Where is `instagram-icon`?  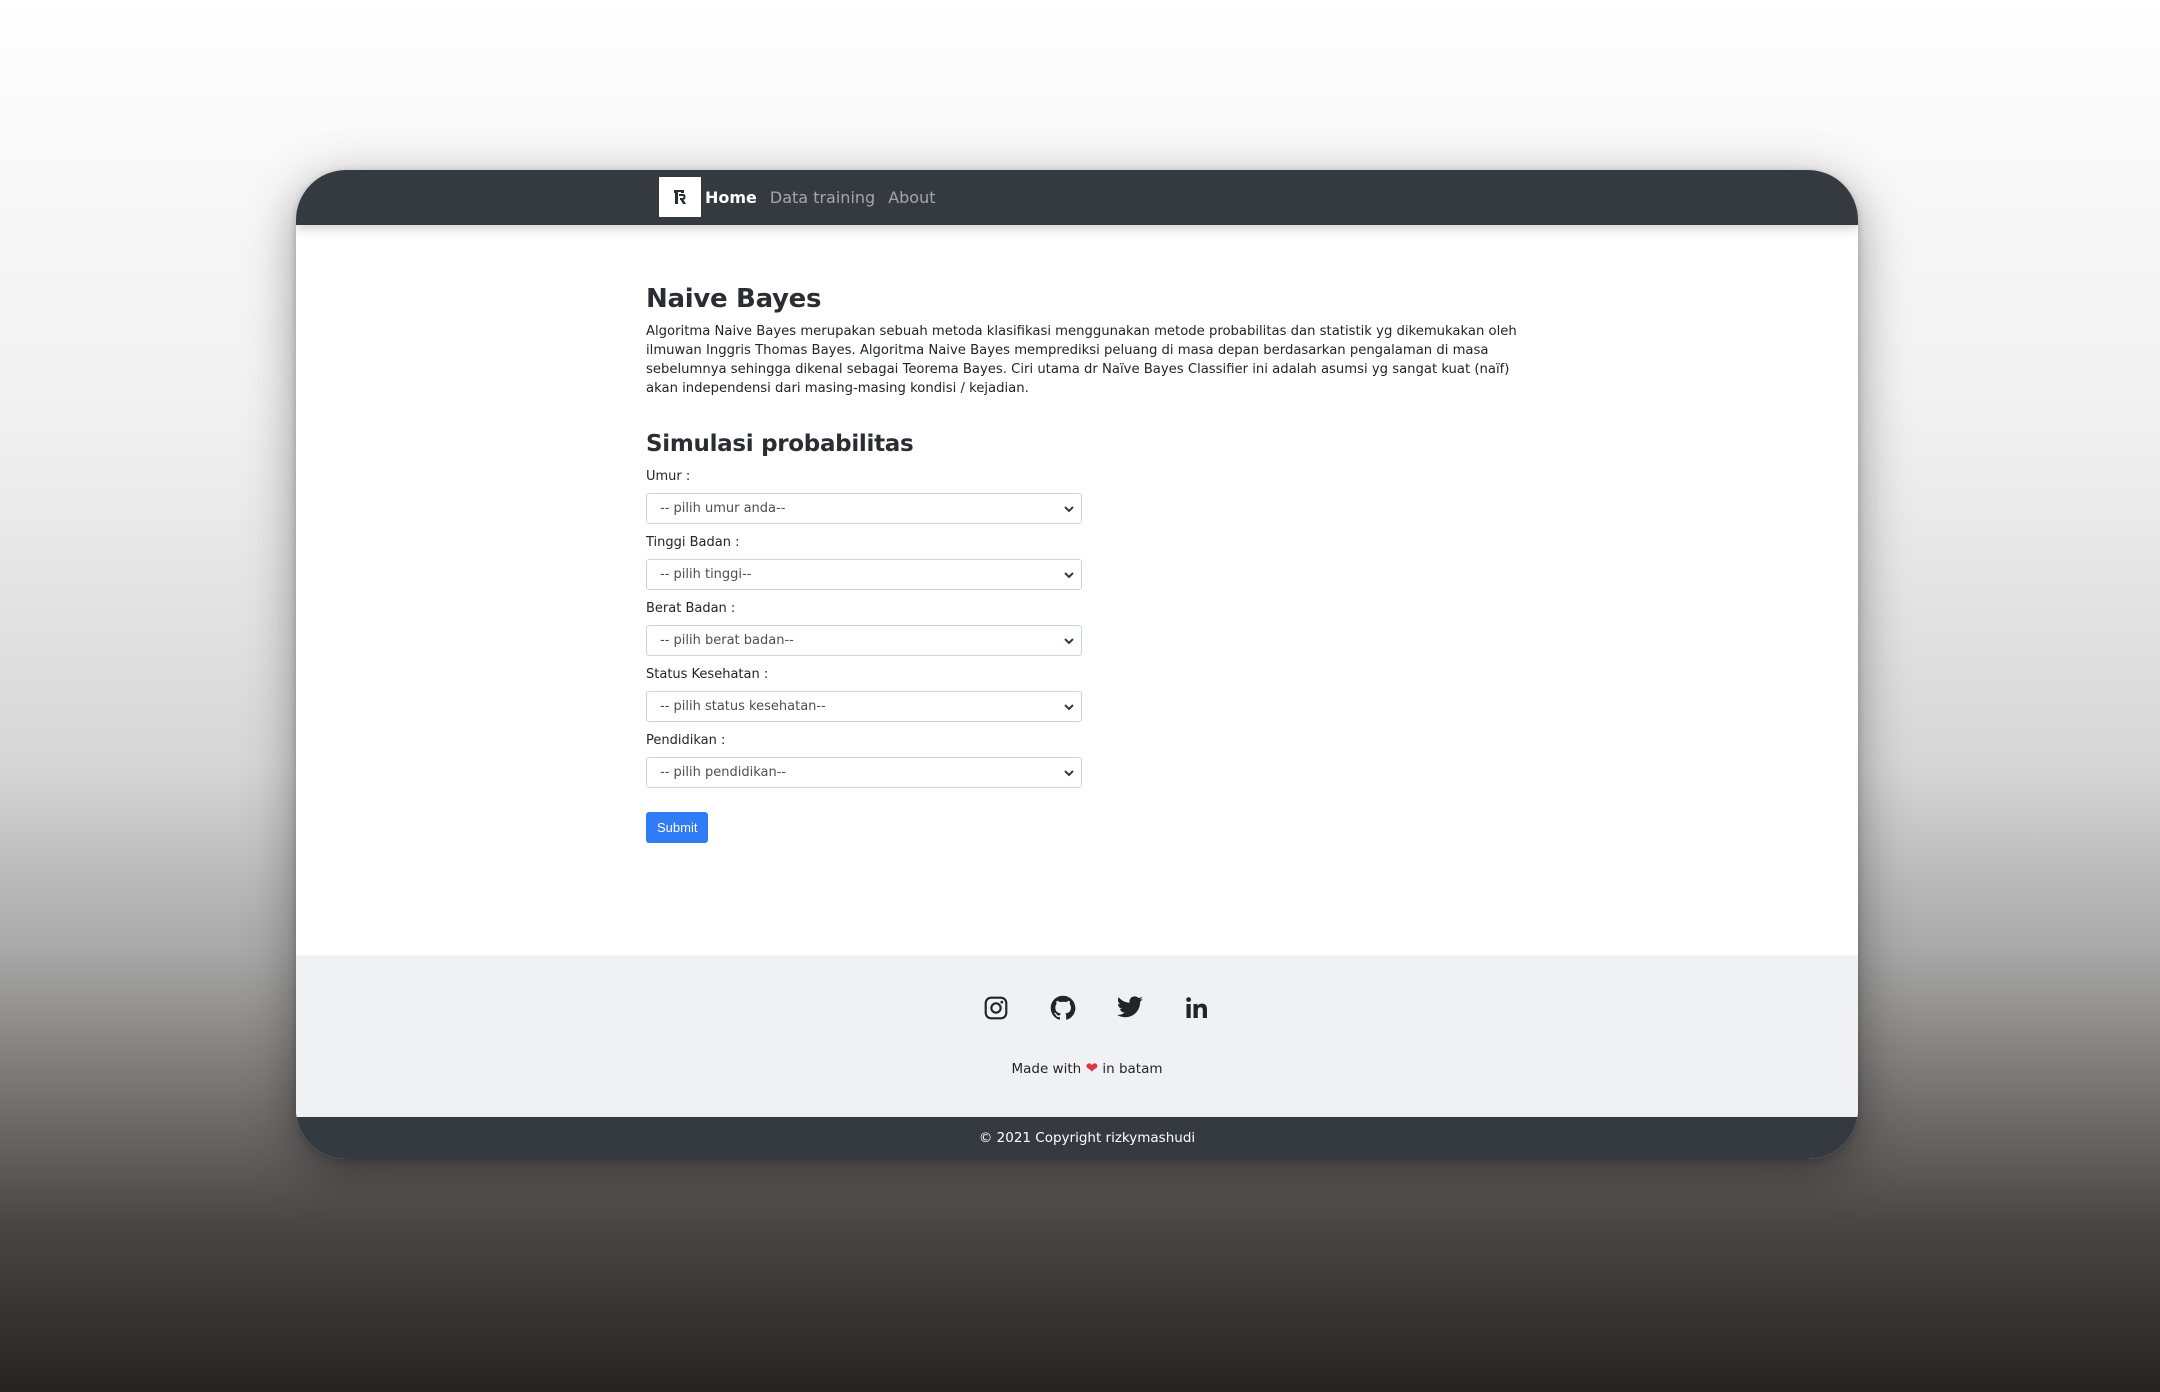 instagram-icon is located at coordinates (996, 1008).